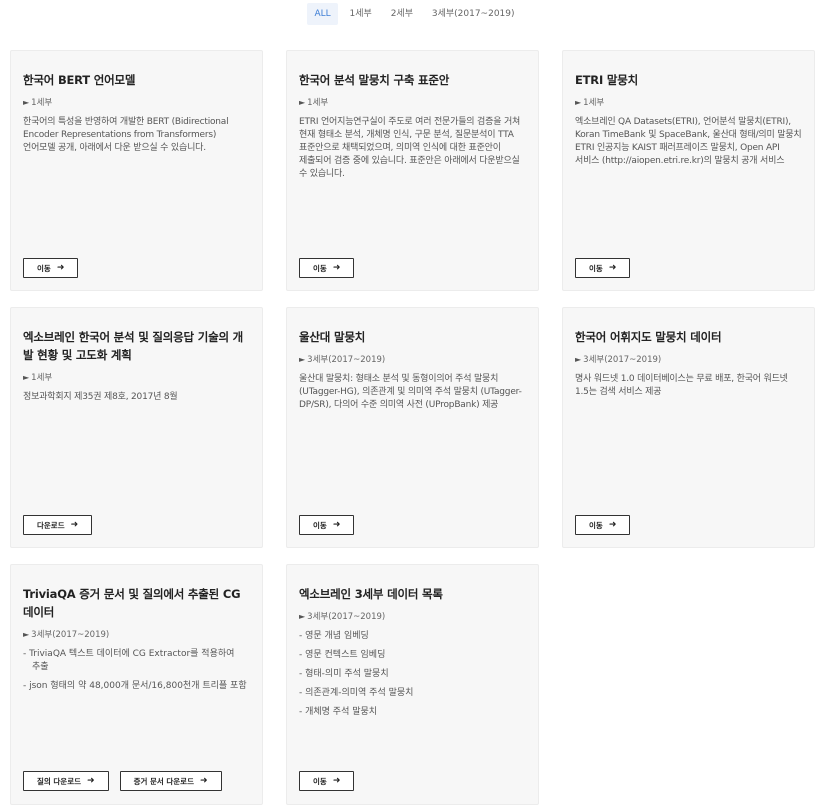 The height and width of the screenshot is (807, 829). What do you see at coordinates (412, 655) in the screenshot?
I see `list-item: 영문 컨텍스트 임베딩` at bounding box center [412, 655].